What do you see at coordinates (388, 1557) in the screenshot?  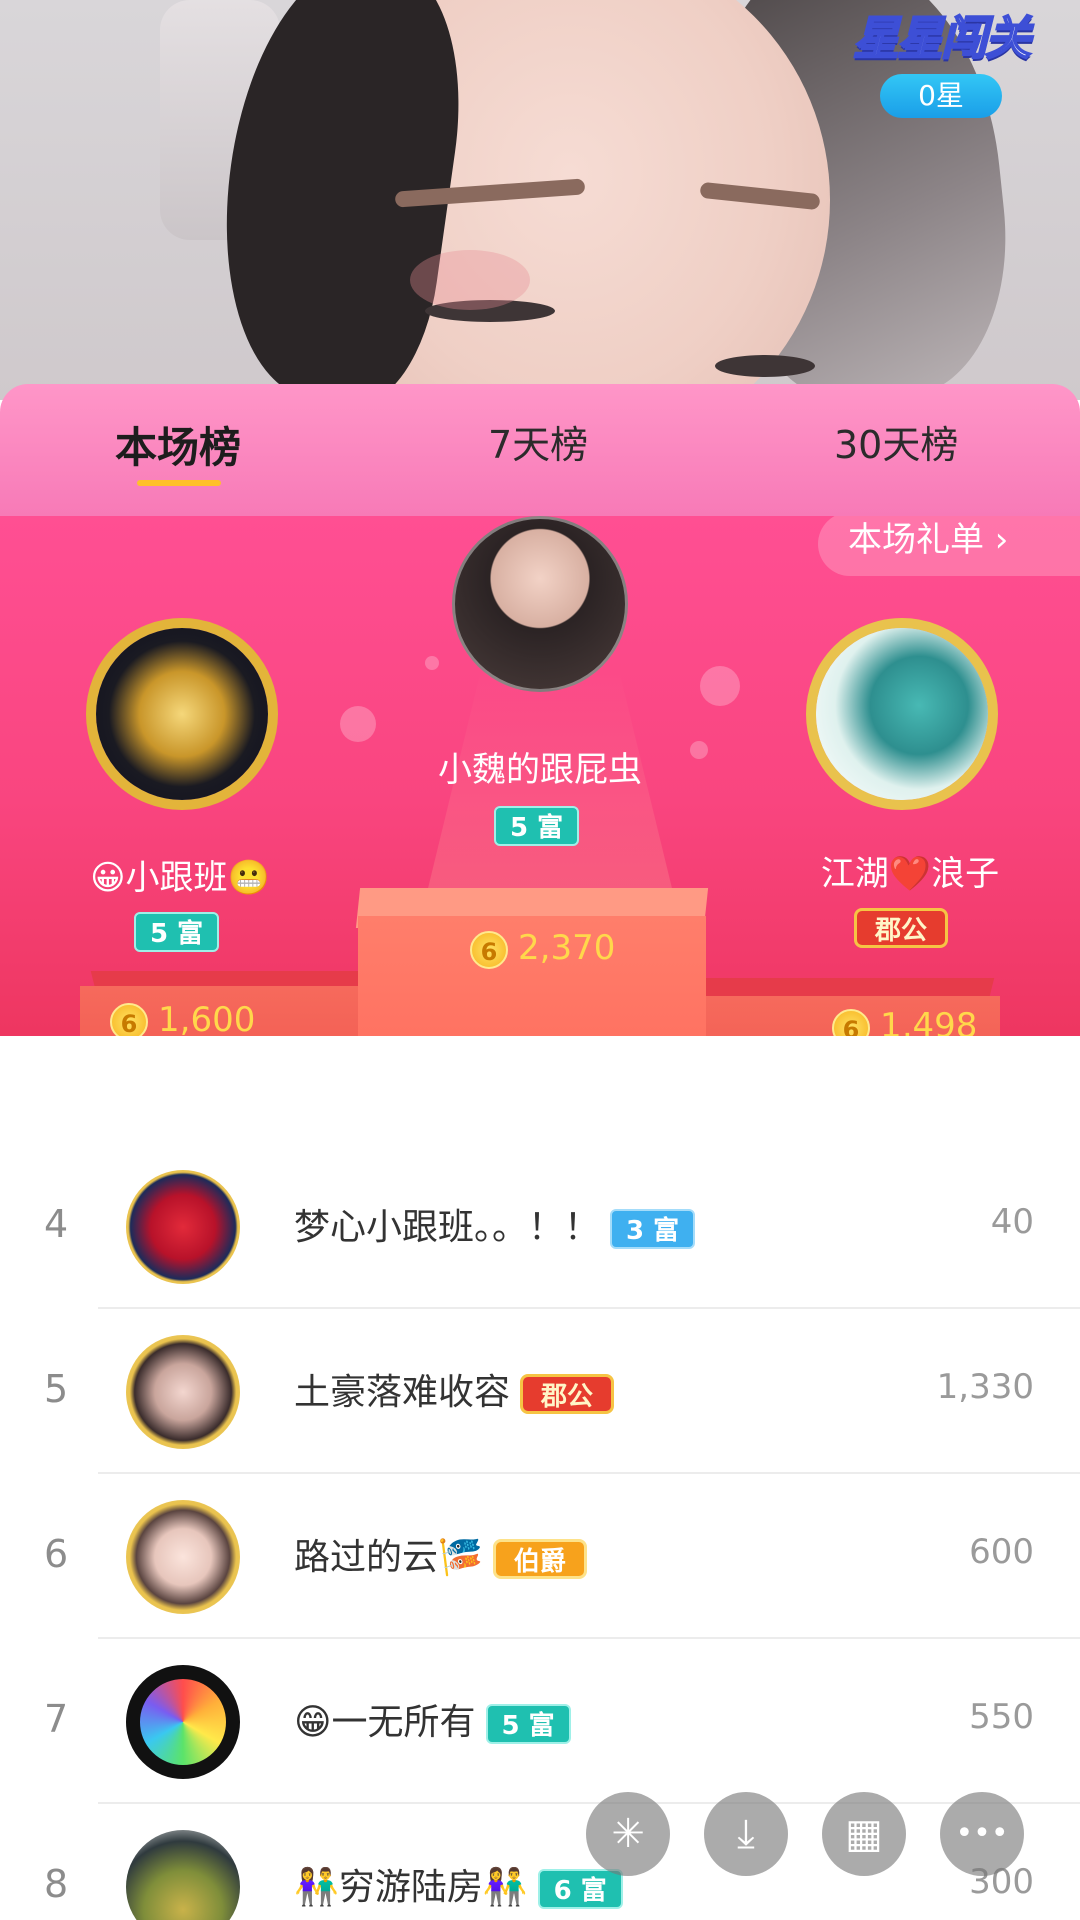 I see `user-name: 路过的云🎏` at bounding box center [388, 1557].